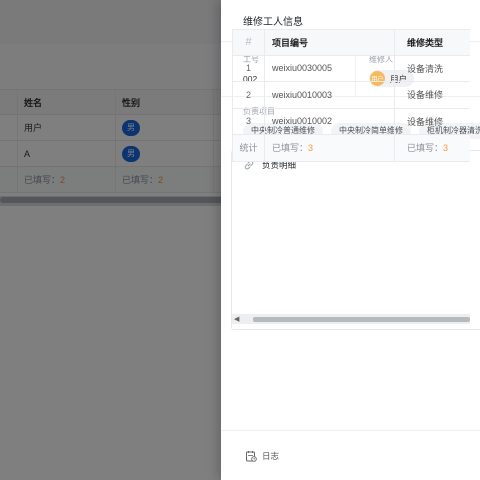 The width and height of the screenshot is (480, 480). Describe the element at coordinates (248, 148) in the screenshot. I see `summary-label: 统计` at that location.